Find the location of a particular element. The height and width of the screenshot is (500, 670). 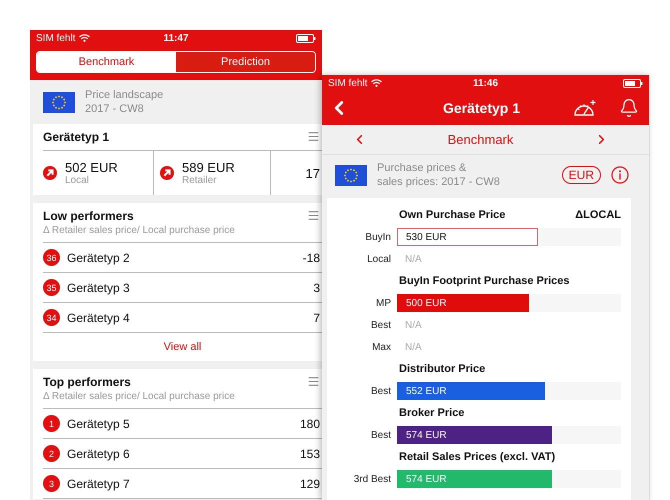

price-label: Max is located at coordinates (381, 347).